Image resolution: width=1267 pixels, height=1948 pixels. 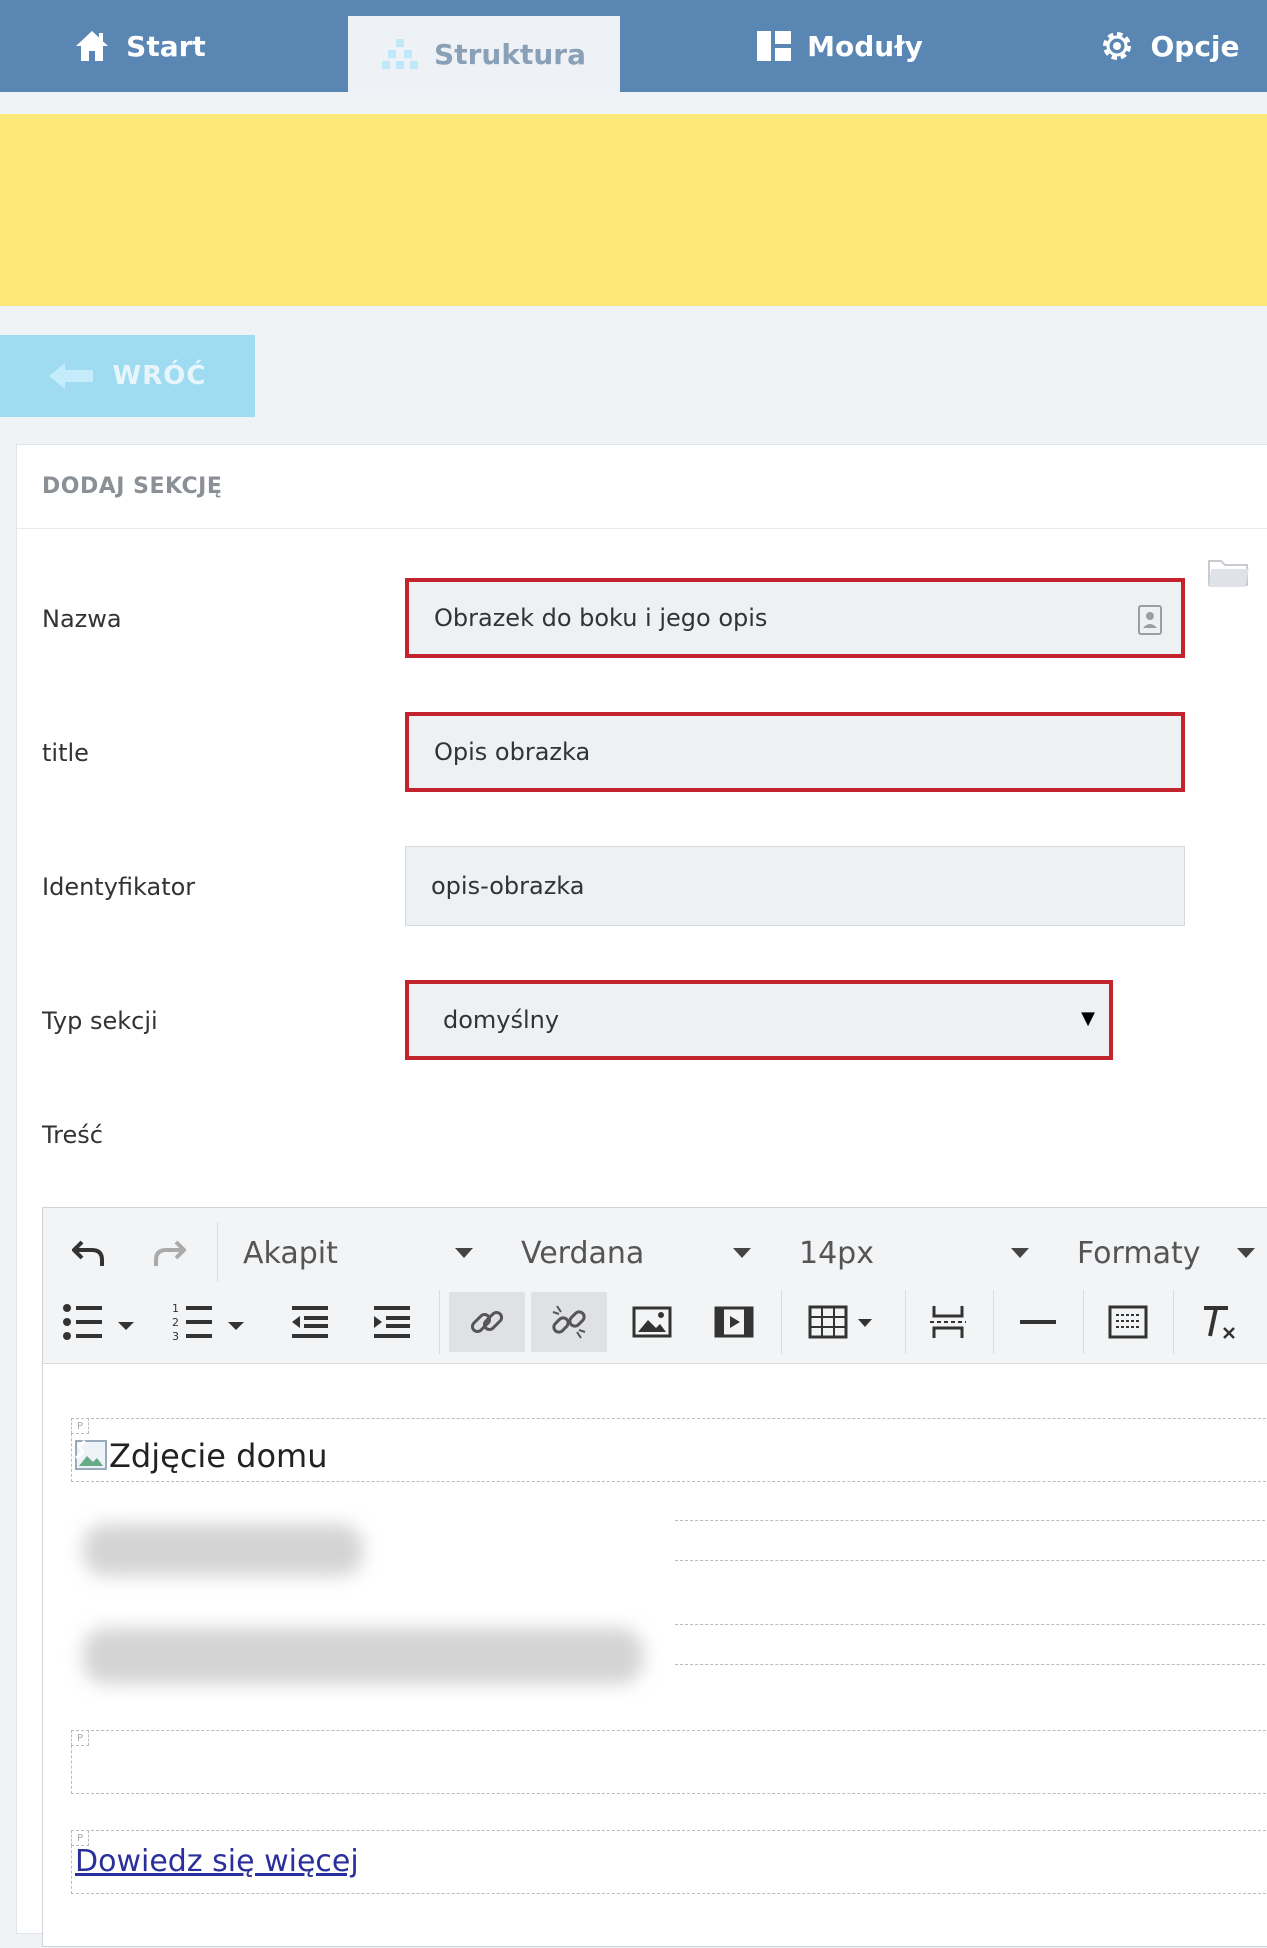 I want to click on back-button-label: WRÓĆ, so click(x=159, y=376).